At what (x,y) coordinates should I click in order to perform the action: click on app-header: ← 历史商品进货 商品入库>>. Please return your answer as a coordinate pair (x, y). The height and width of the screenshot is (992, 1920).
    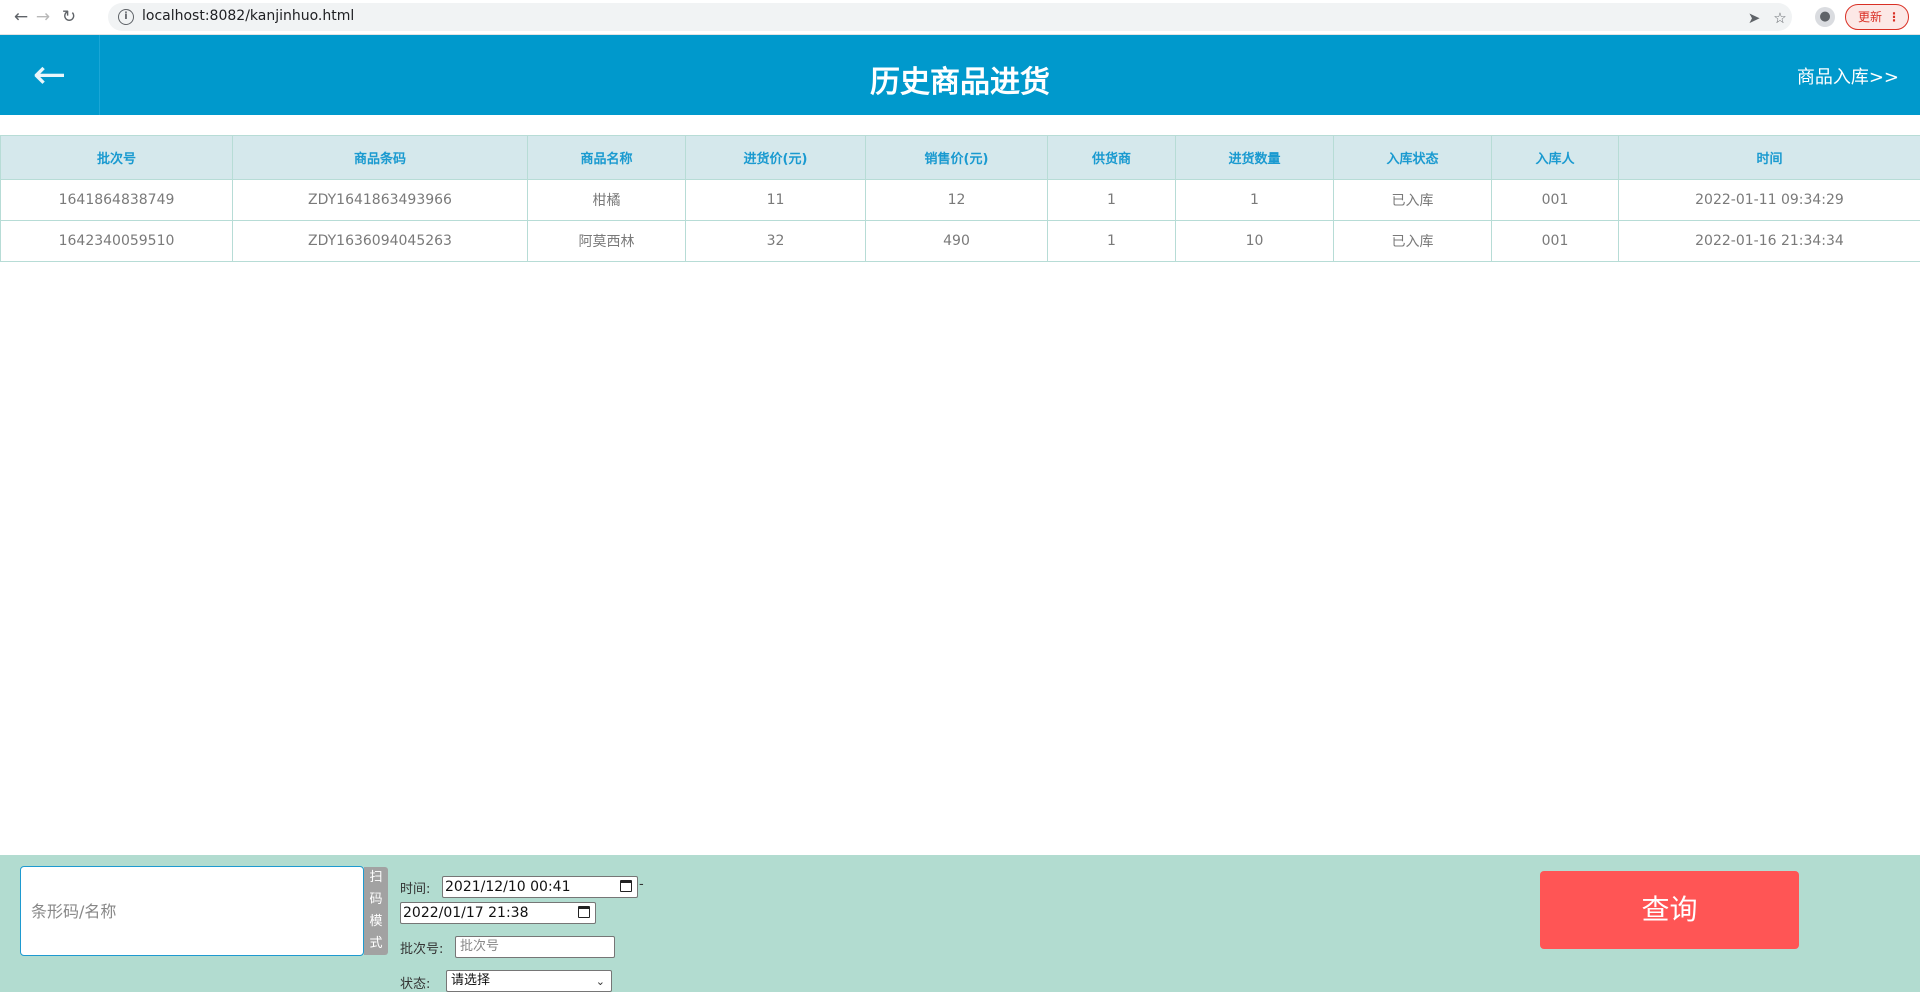
    Looking at the image, I should click on (960, 75).